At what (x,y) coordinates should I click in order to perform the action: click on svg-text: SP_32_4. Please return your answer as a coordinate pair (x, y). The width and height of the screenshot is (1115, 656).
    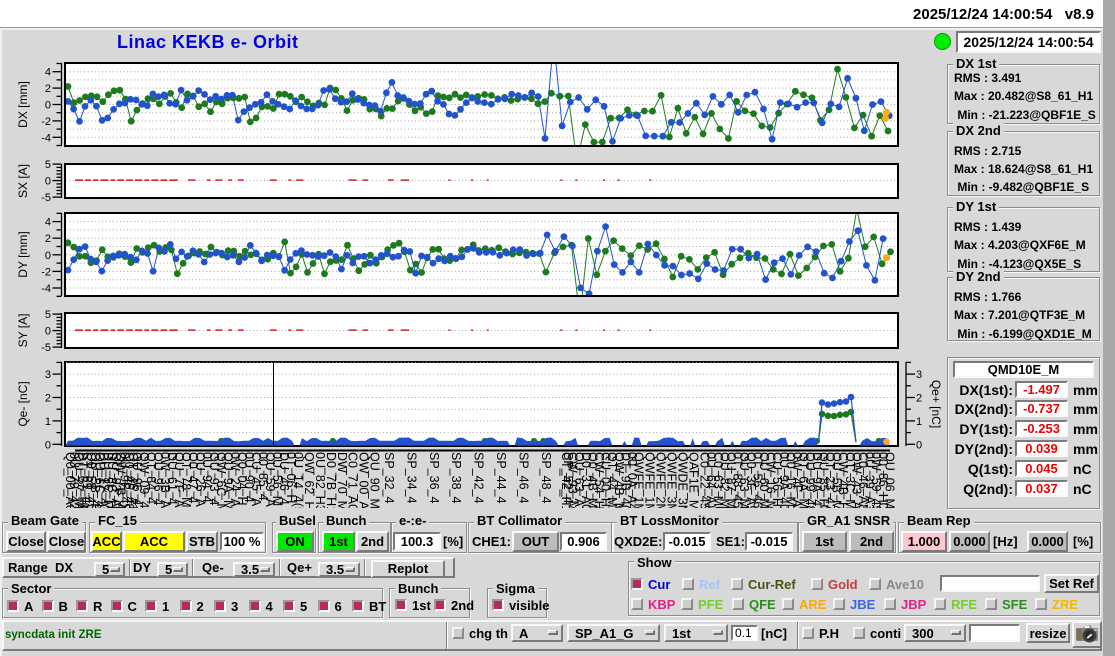
    Looking at the image, I should click on (389, 477).